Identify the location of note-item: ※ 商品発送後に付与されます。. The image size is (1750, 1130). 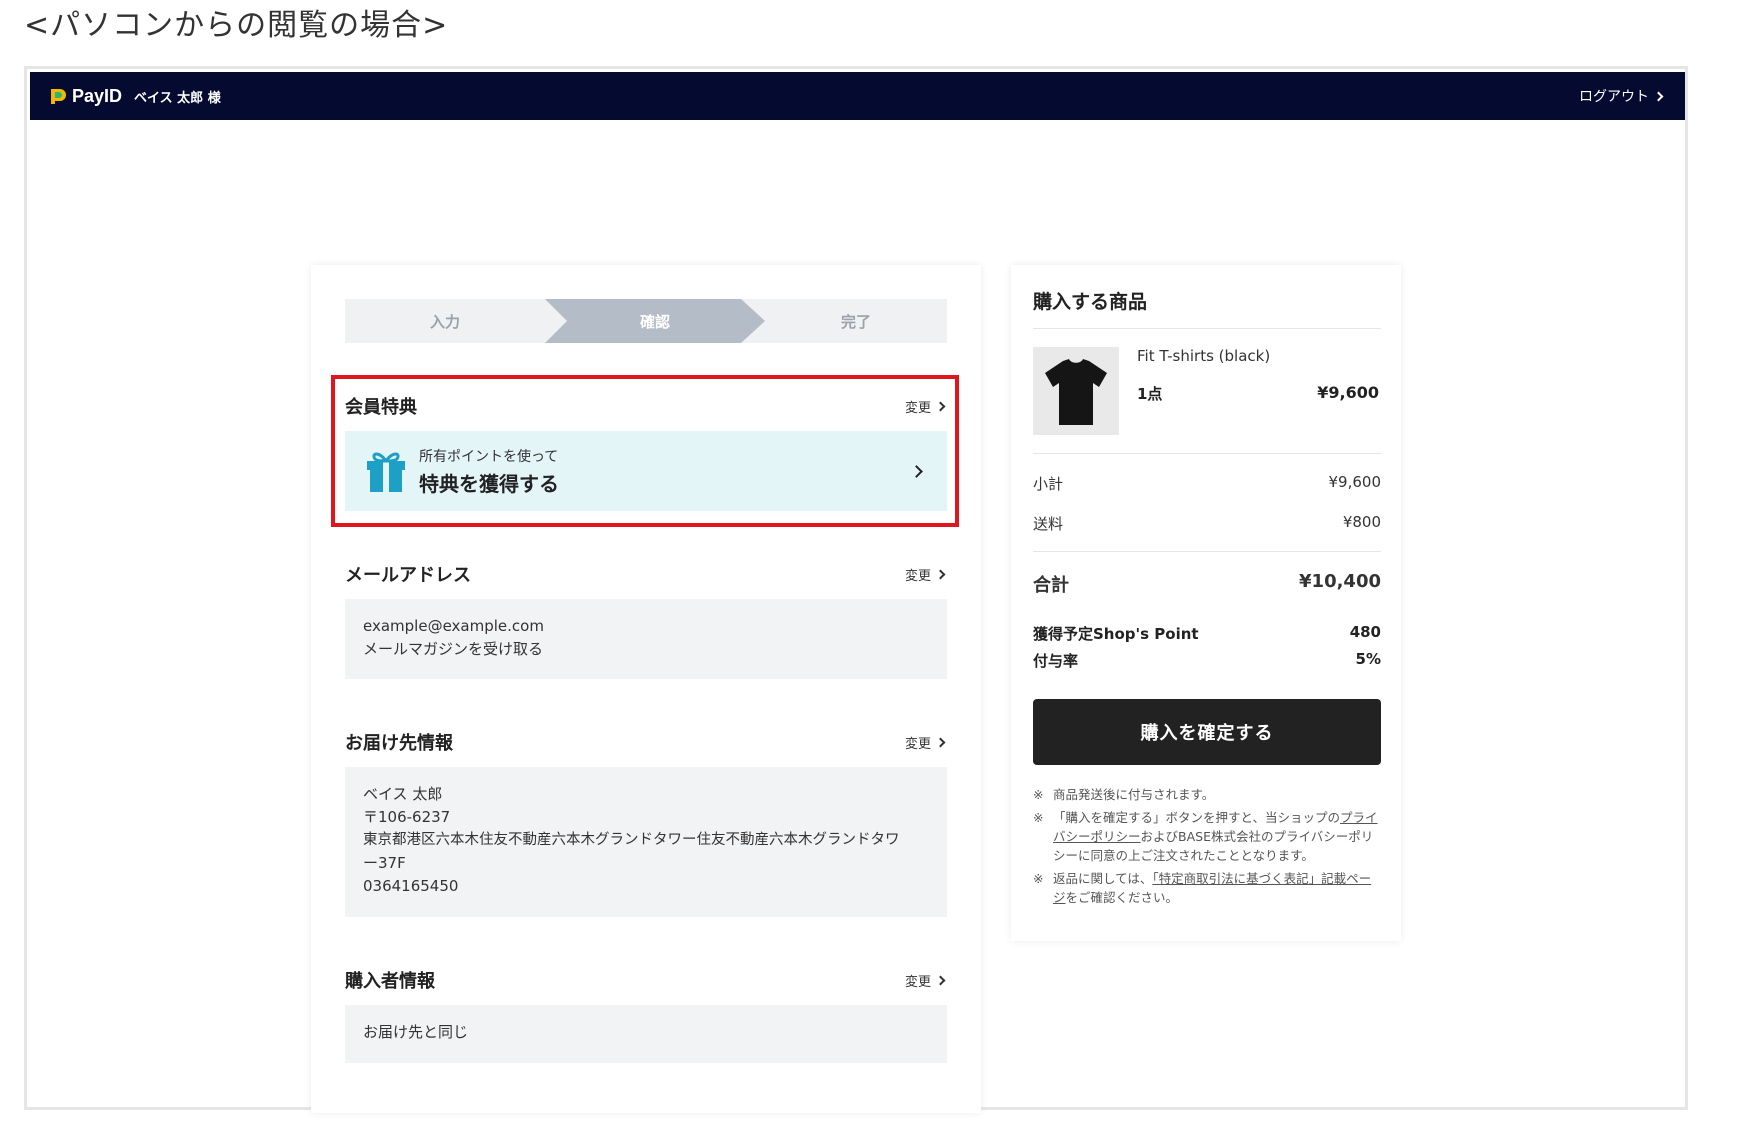
(1207, 794).